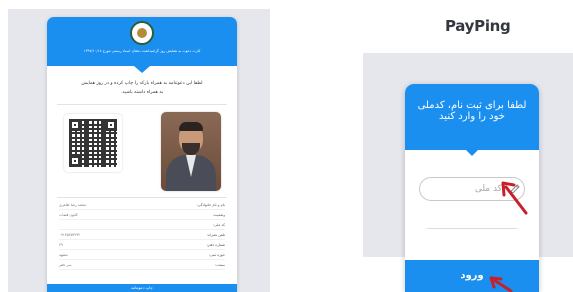 The image size is (573, 292). What do you see at coordinates (73, 205) in the screenshot?
I see `detail-value: محمد رضا طاهری` at bounding box center [73, 205].